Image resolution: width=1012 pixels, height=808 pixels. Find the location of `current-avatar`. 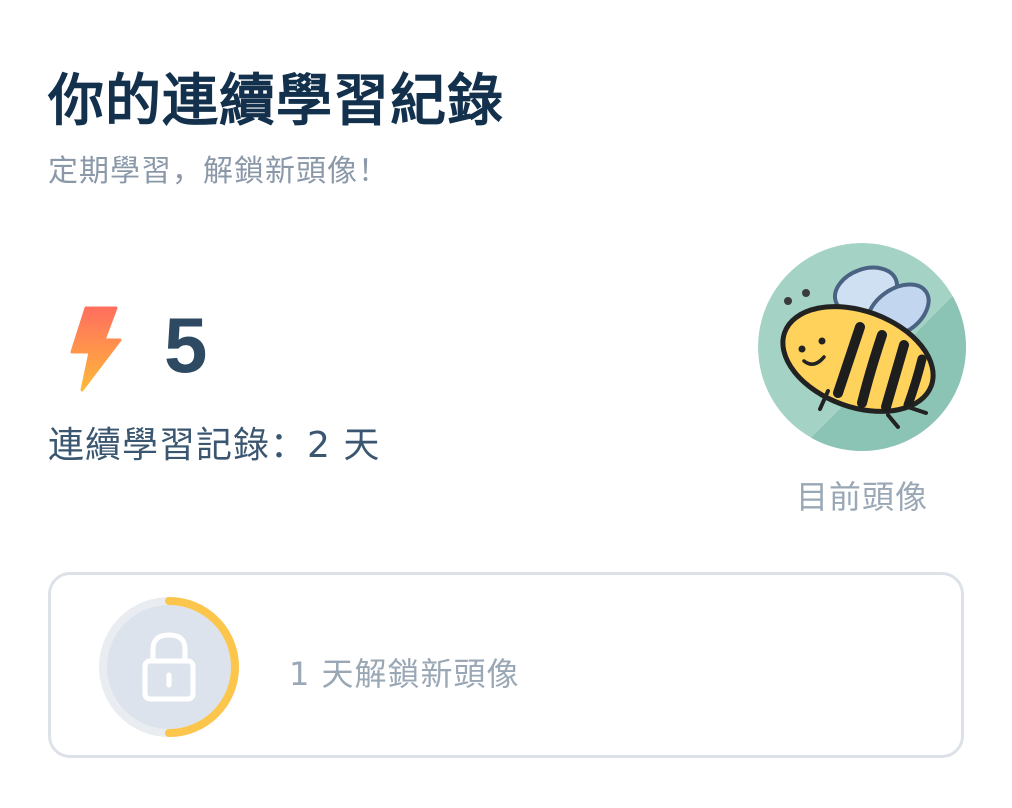

current-avatar is located at coordinates (862, 347).